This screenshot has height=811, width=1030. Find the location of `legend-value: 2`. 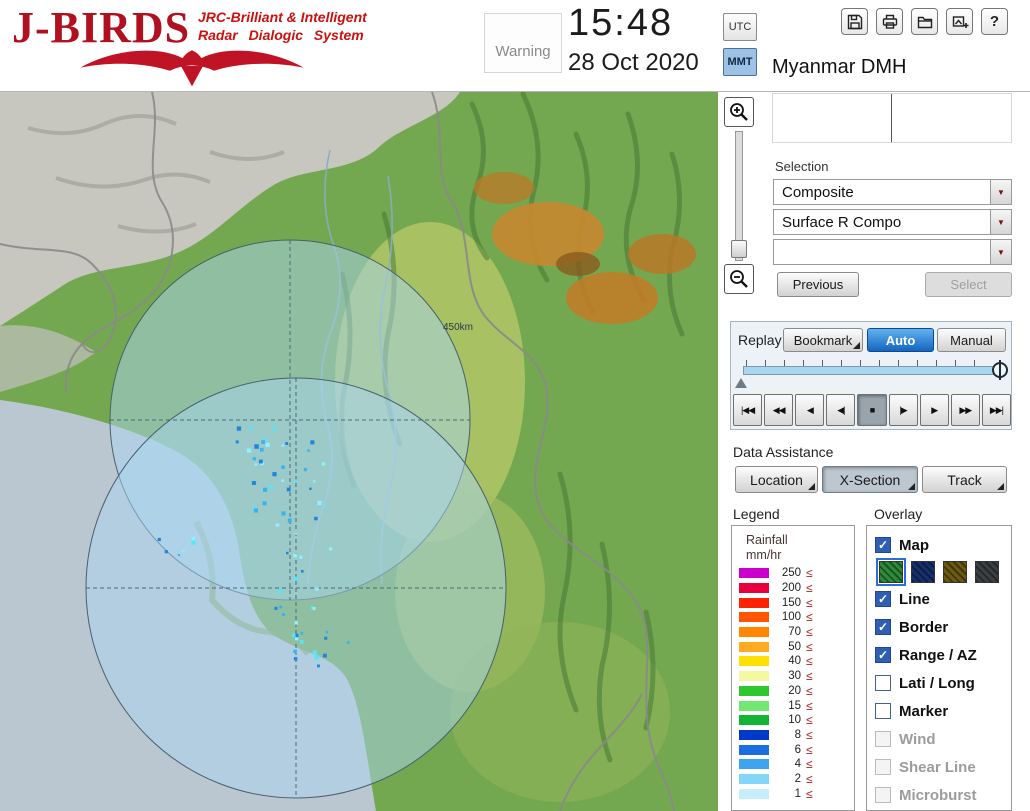

legend-value: 2 is located at coordinates (797, 778).